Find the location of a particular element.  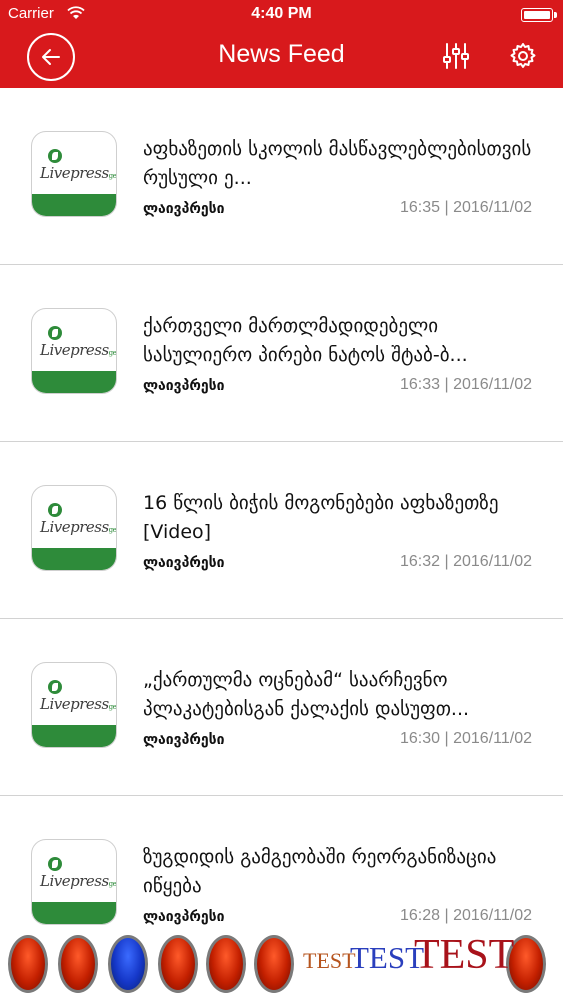

battery-icon is located at coordinates (539, 15).